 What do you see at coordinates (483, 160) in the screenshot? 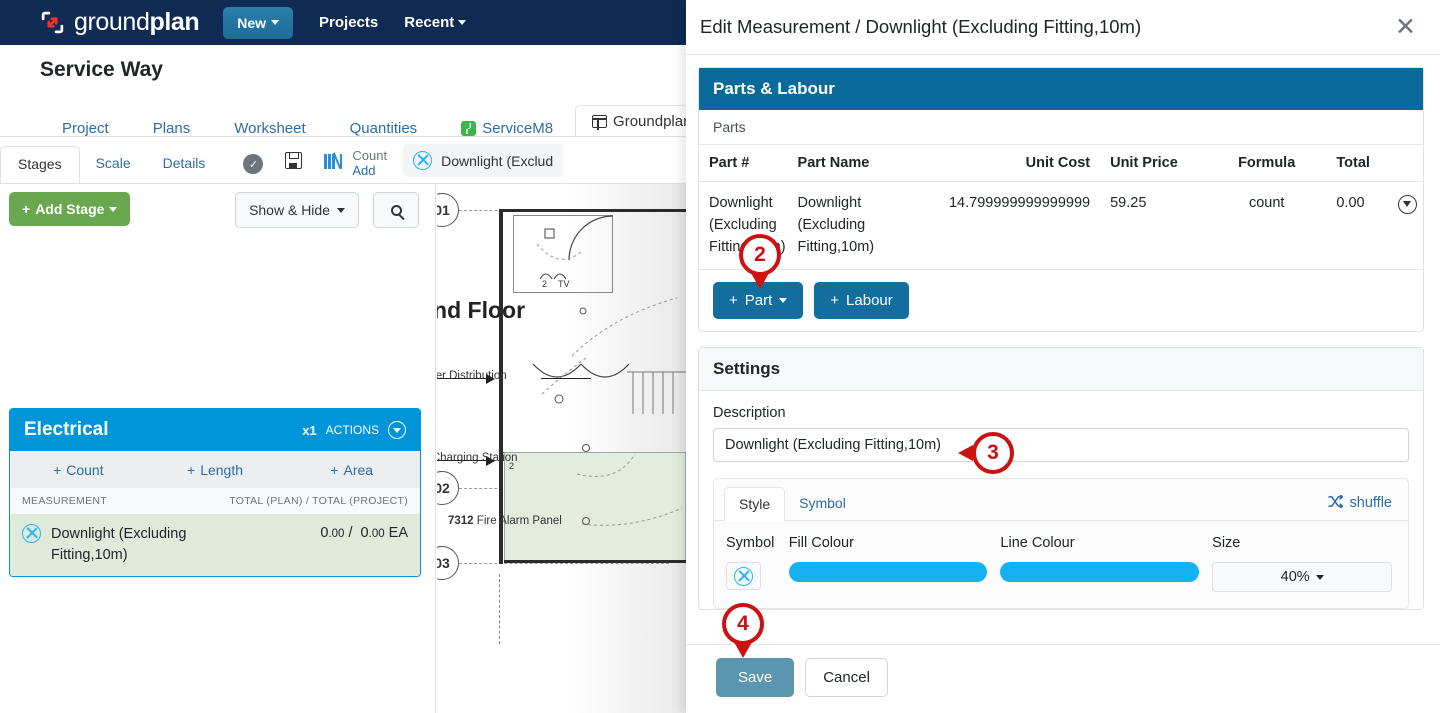
I see `active-measurement-chip: Downlight (Exclud` at bounding box center [483, 160].